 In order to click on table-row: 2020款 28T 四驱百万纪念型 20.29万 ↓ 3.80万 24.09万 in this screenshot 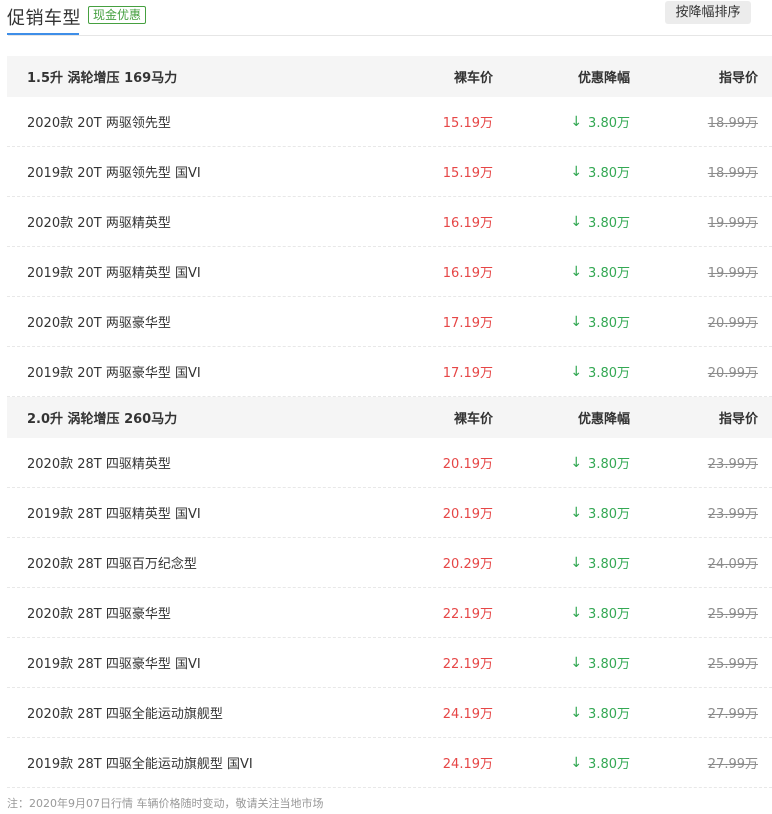, I will do `click(389, 563)`.